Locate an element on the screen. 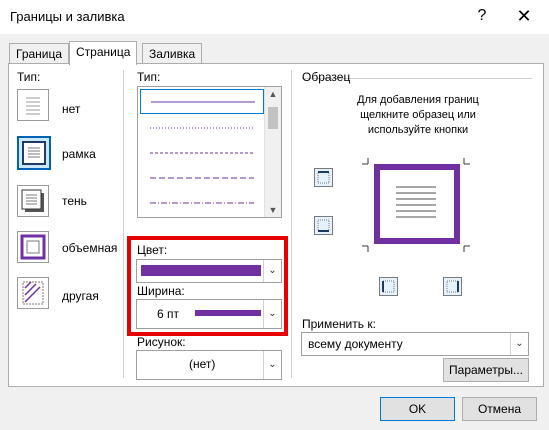  ok-button: OK is located at coordinates (417, 409).